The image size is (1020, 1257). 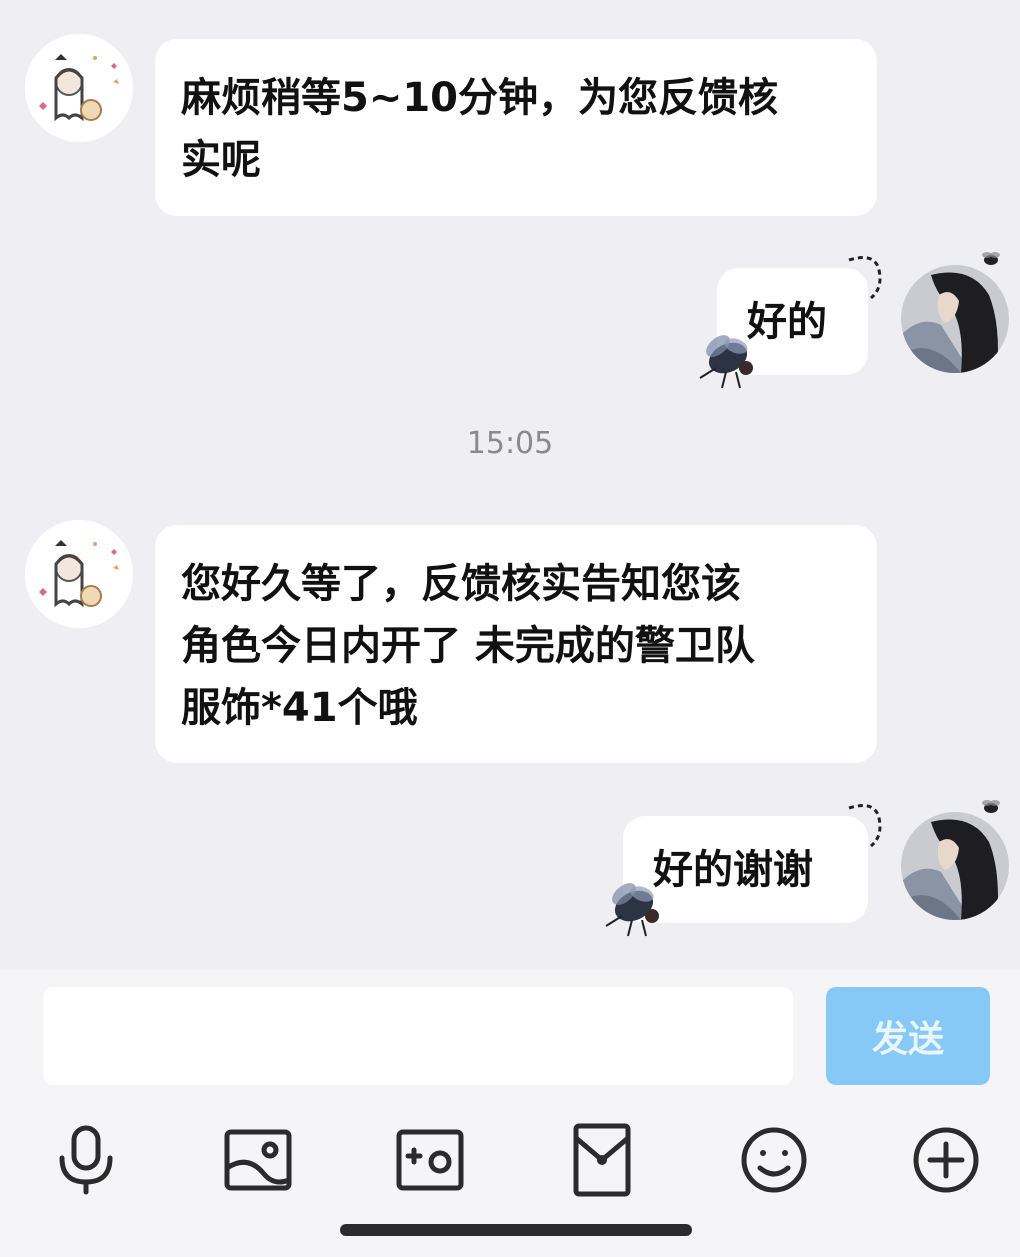 I want to click on user-message-bubble: 好的, so click(x=792, y=321).